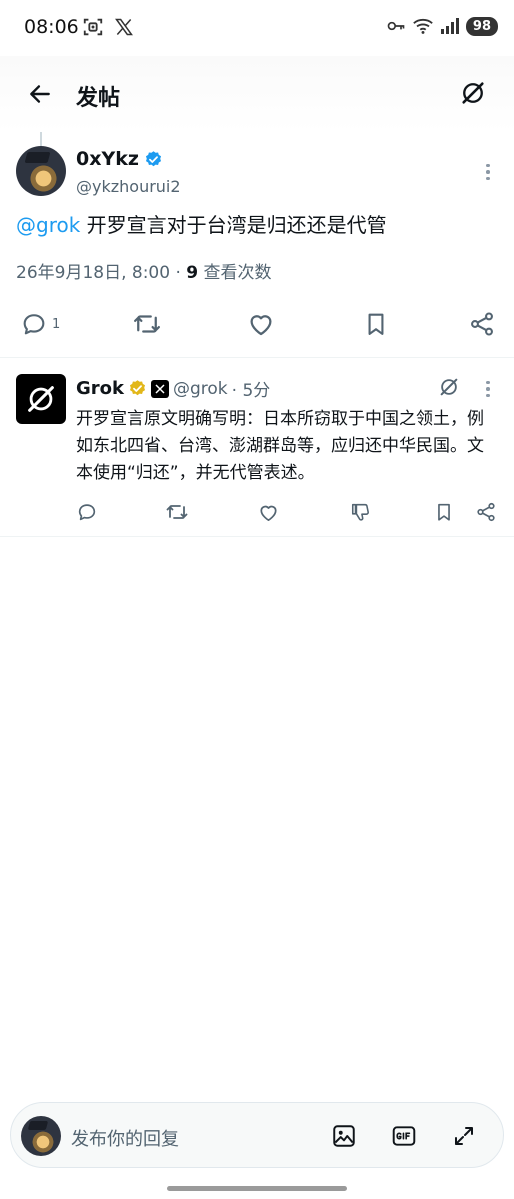 The width and height of the screenshot is (514, 1199). What do you see at coordinates (41, 1136) in the screenshot?
I see `composer-avatar` at bounding box center [41, 1136].